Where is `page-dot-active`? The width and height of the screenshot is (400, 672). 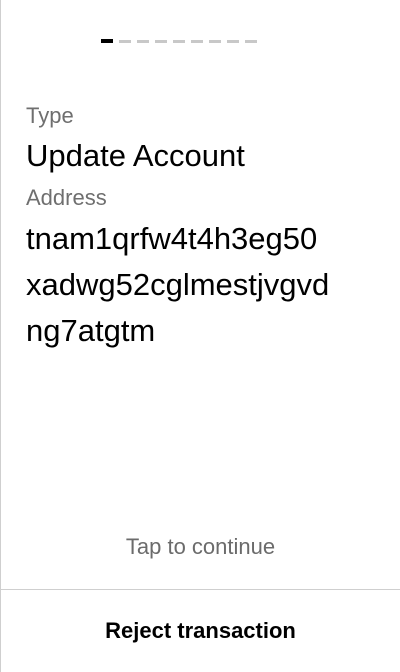
page-dot-active is located at coordinates (107, 41).